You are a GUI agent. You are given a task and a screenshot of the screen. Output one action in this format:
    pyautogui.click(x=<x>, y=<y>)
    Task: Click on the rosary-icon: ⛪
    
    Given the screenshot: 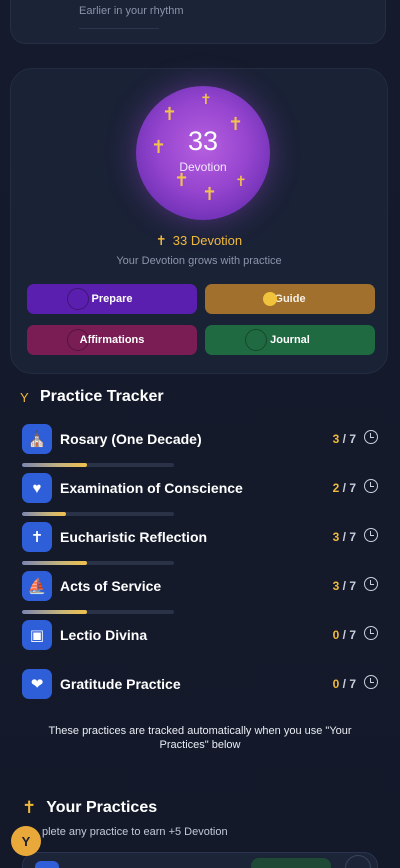 What is the action you would take?
    pyautogui.click(x=37, y=439)
    